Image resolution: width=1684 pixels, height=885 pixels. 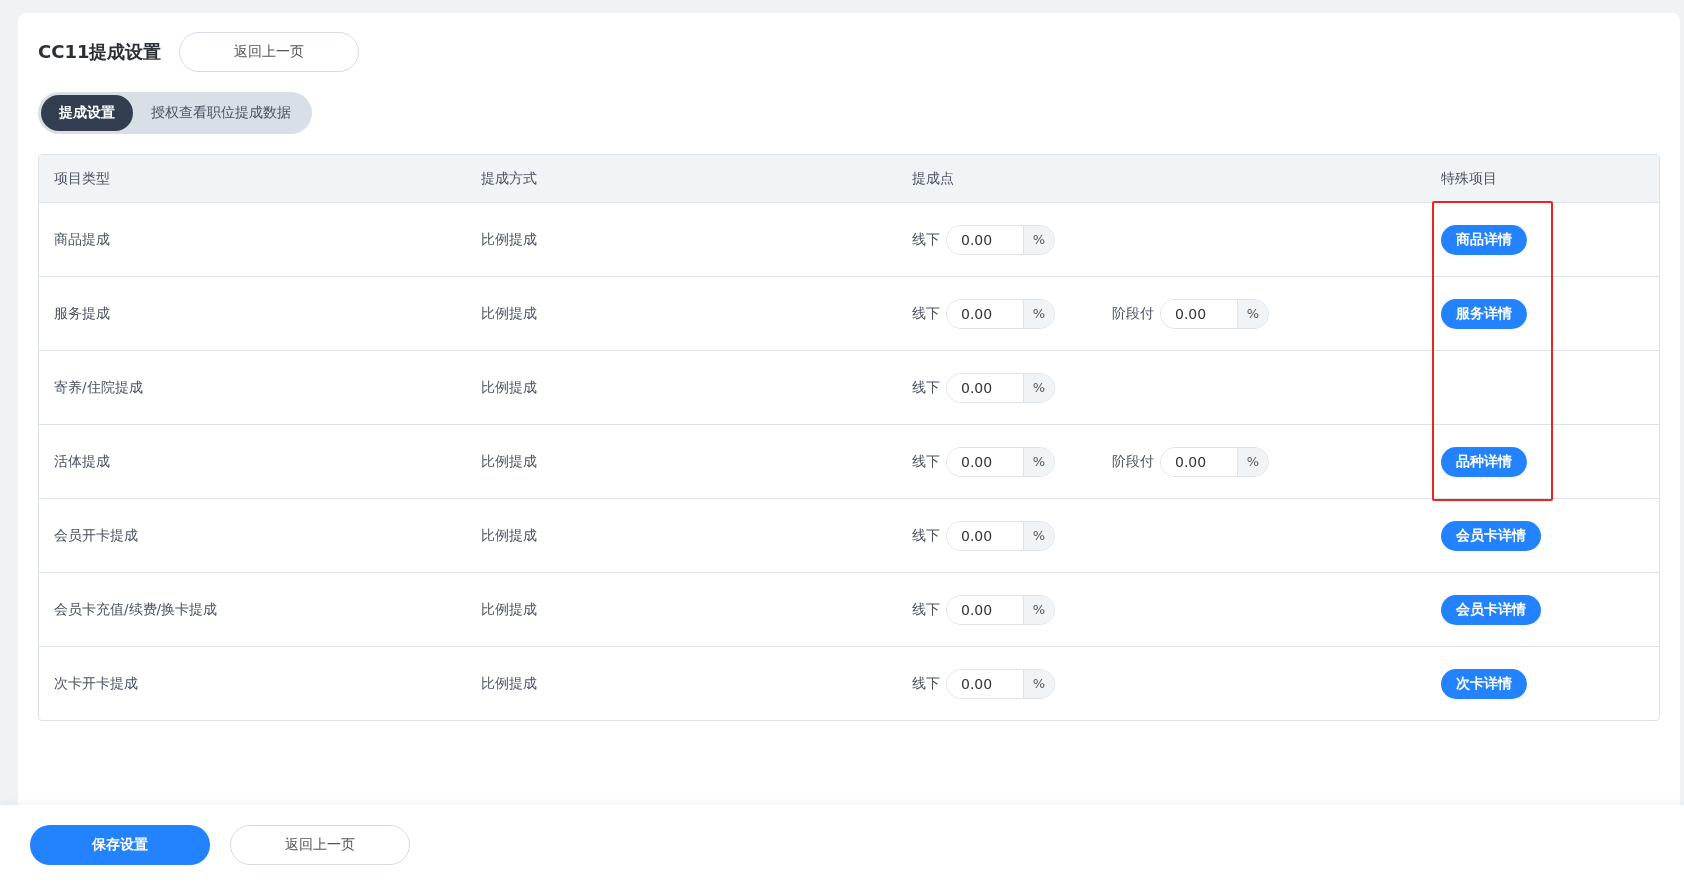 What do you see at coordinates (1484, 313) in the screenshot?
I see `detail-button: 服务详情` at bounding box center [1484, 313].